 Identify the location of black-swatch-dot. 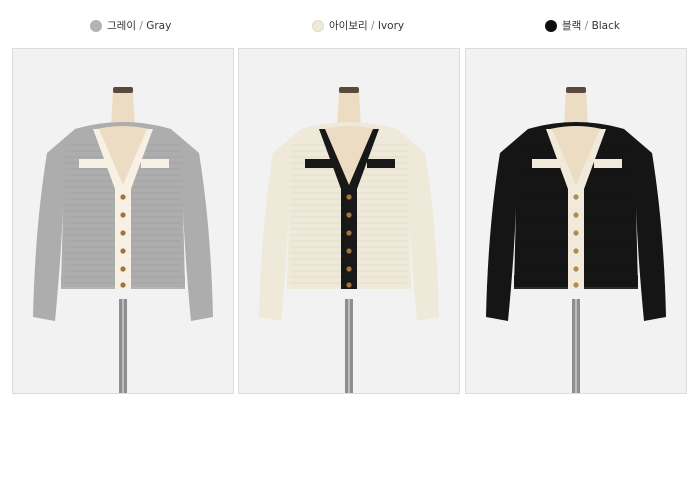
(551, 25).